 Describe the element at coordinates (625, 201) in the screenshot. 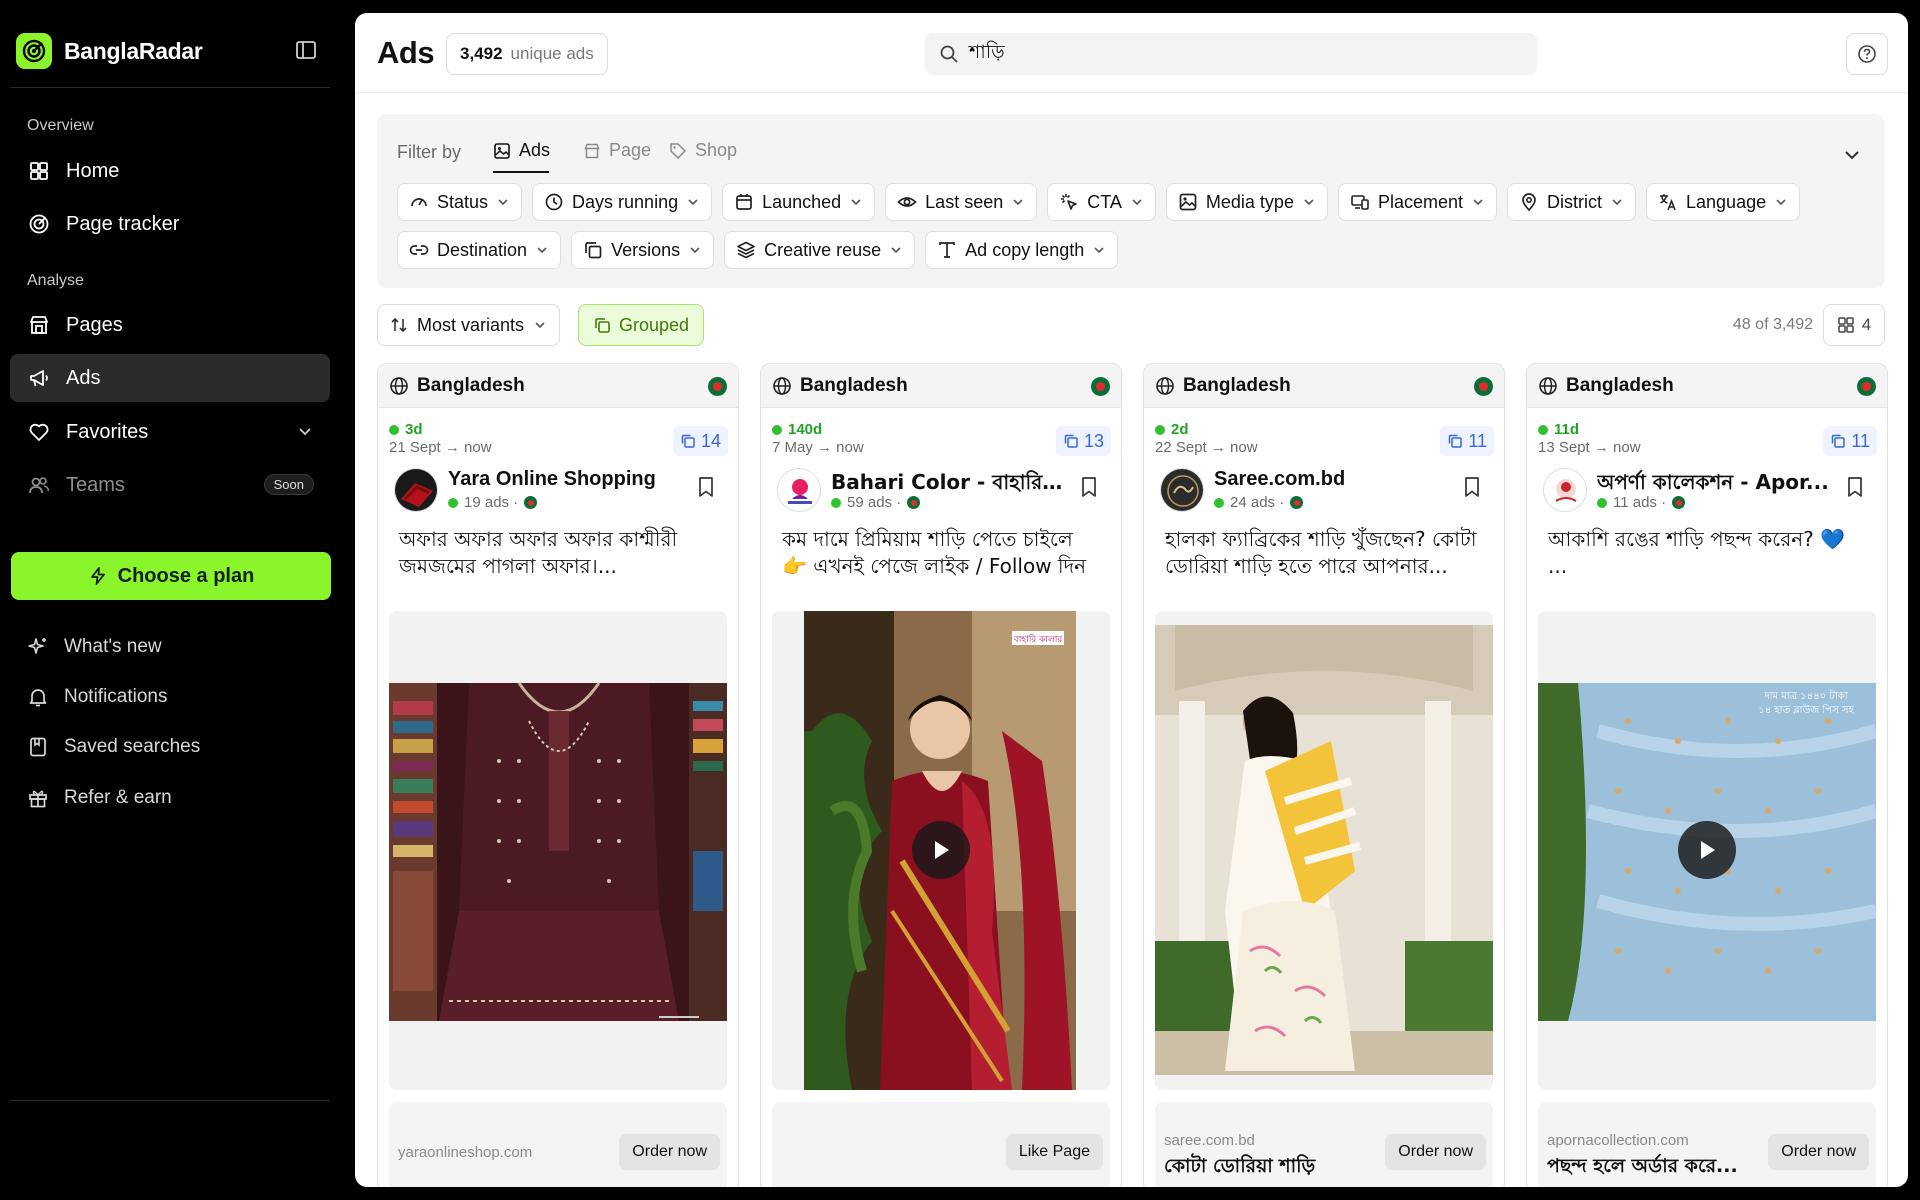

I see `filter-label: Days running` at that location.